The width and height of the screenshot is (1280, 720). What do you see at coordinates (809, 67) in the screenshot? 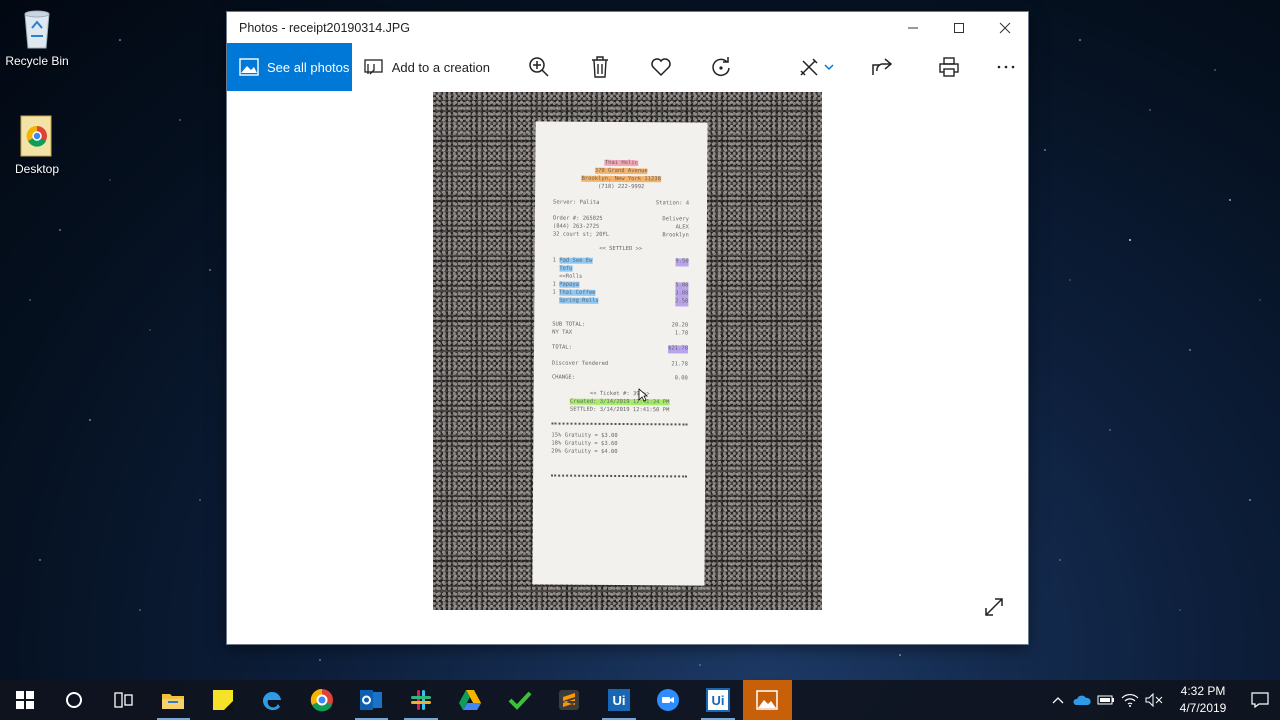
I see `edit-icon` at bounding box center [809, 67].